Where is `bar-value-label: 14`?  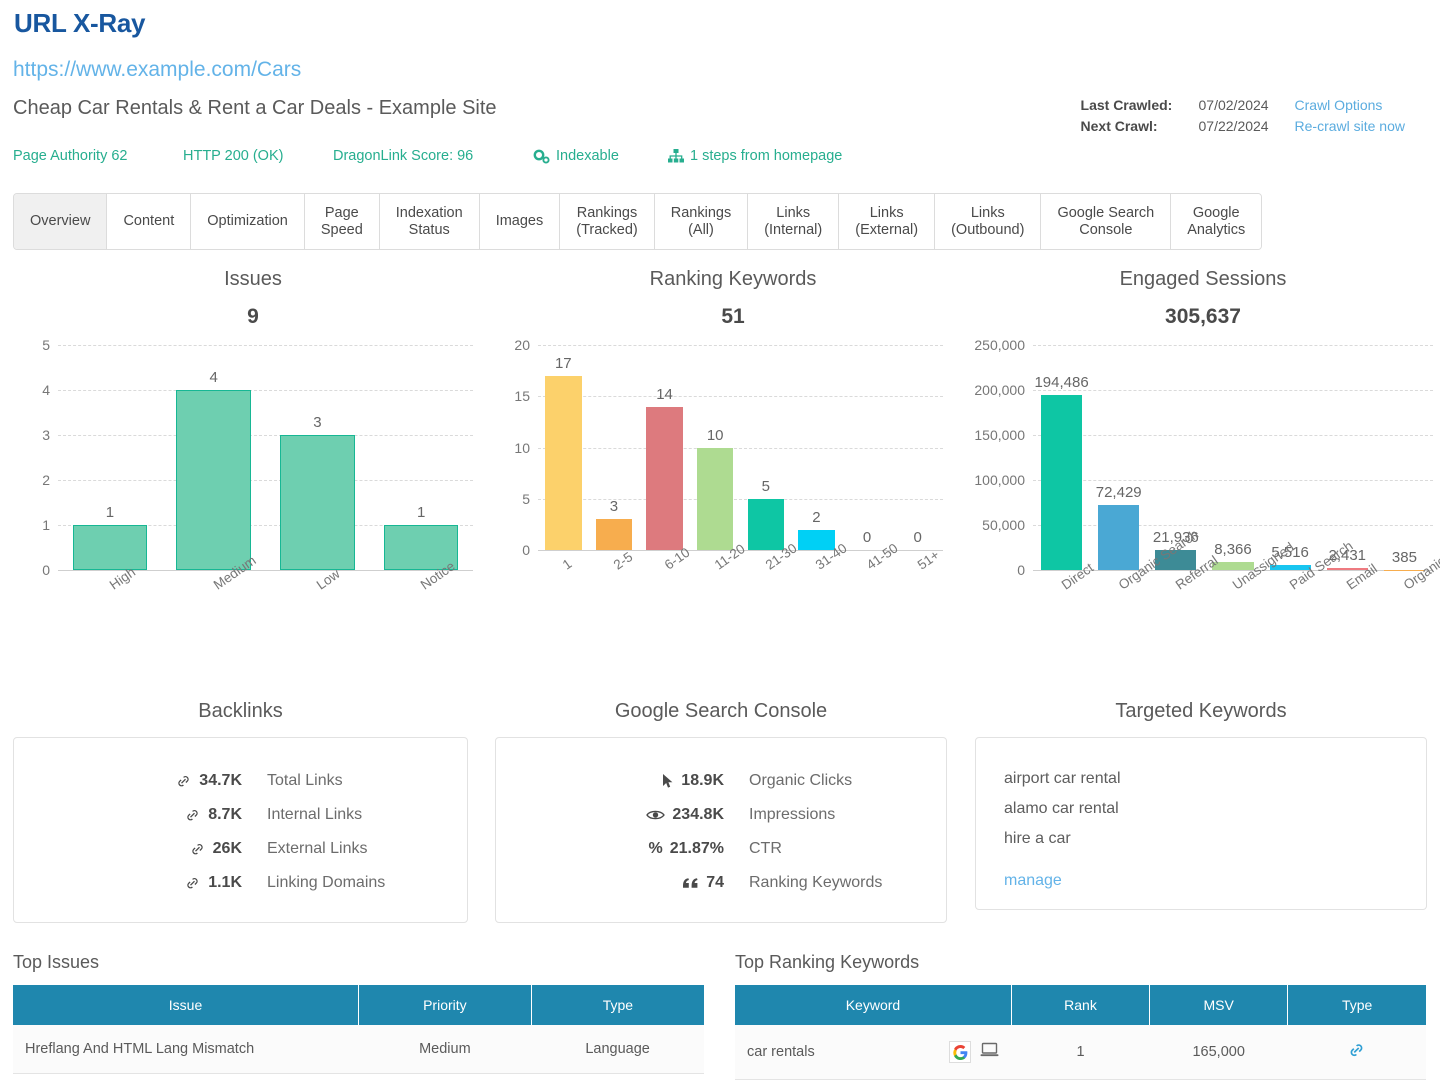
bar-value-label: 14 is located at coordinates (664, 394).